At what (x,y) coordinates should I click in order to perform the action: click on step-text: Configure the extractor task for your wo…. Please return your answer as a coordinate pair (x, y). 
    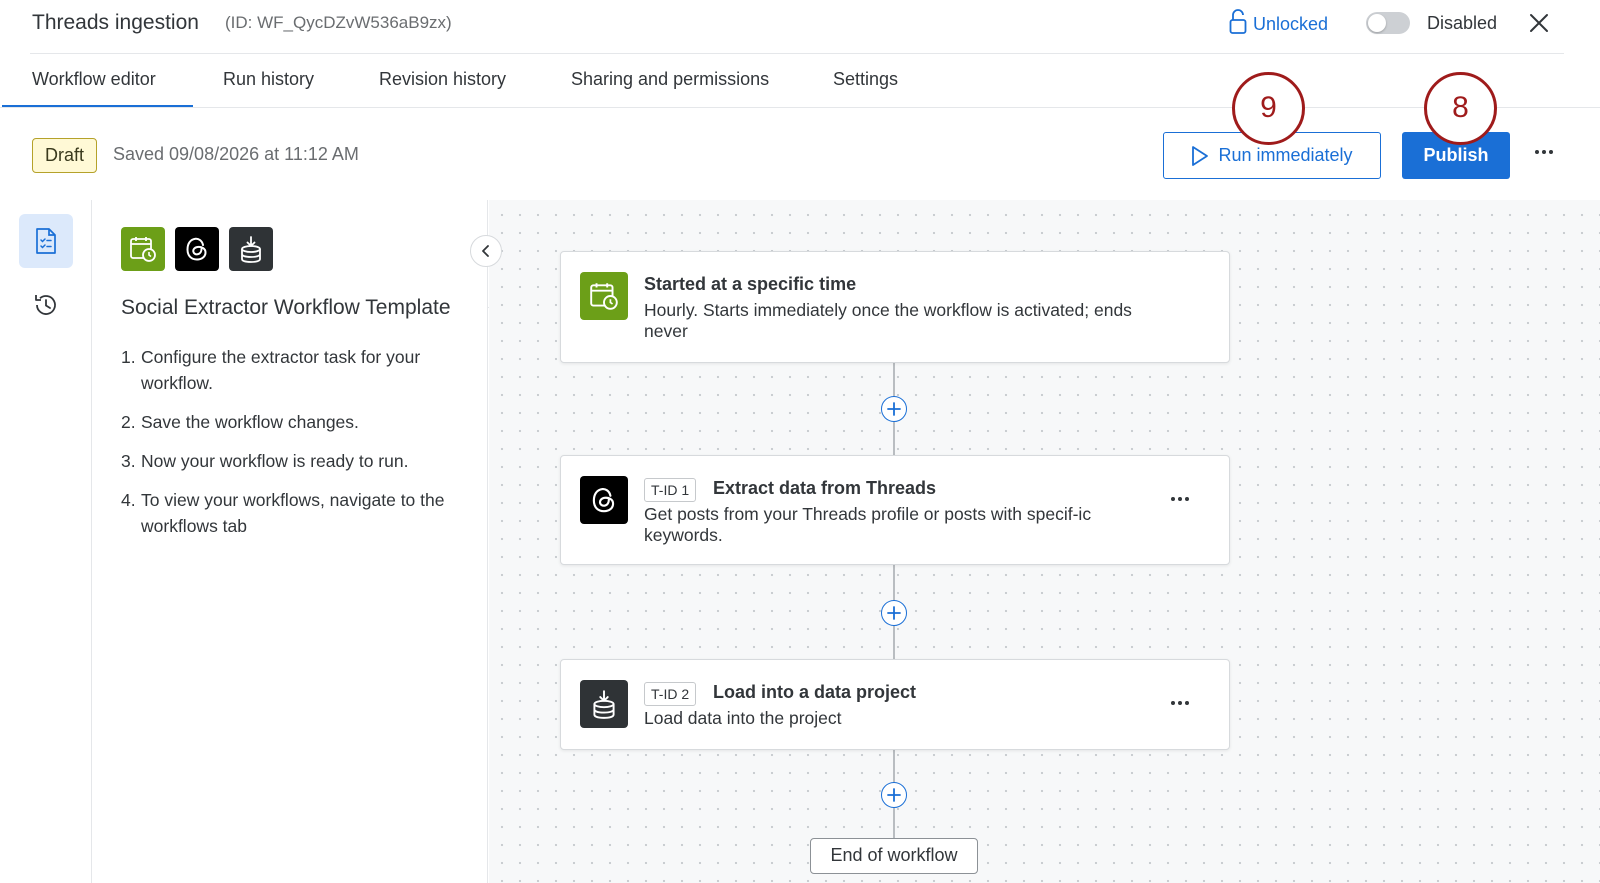
    Looking at the image, I should click on (281, 370).